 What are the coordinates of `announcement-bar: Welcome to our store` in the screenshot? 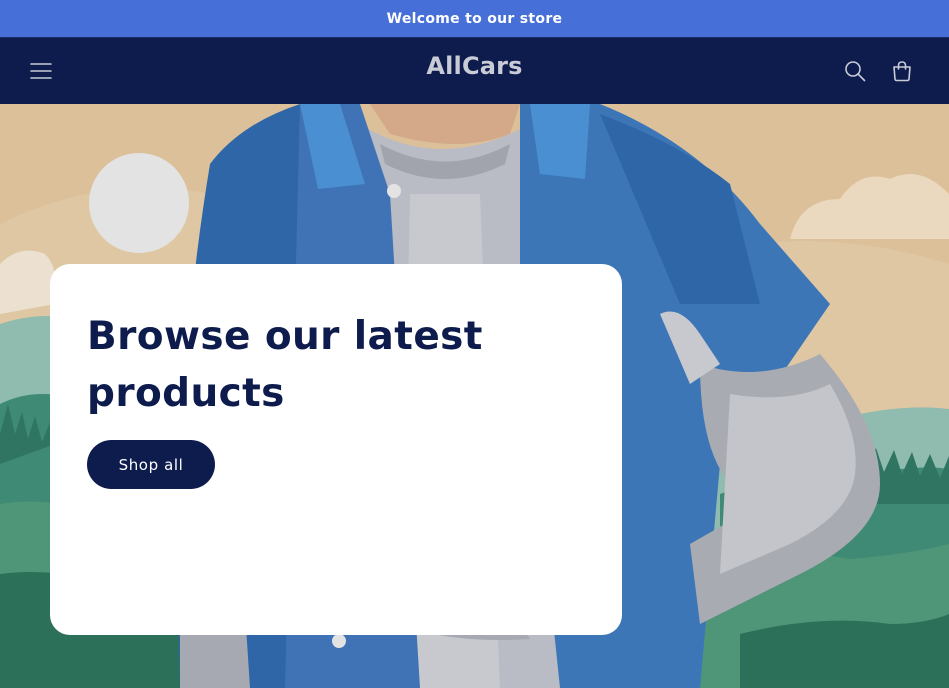 It's located at (474, 18).